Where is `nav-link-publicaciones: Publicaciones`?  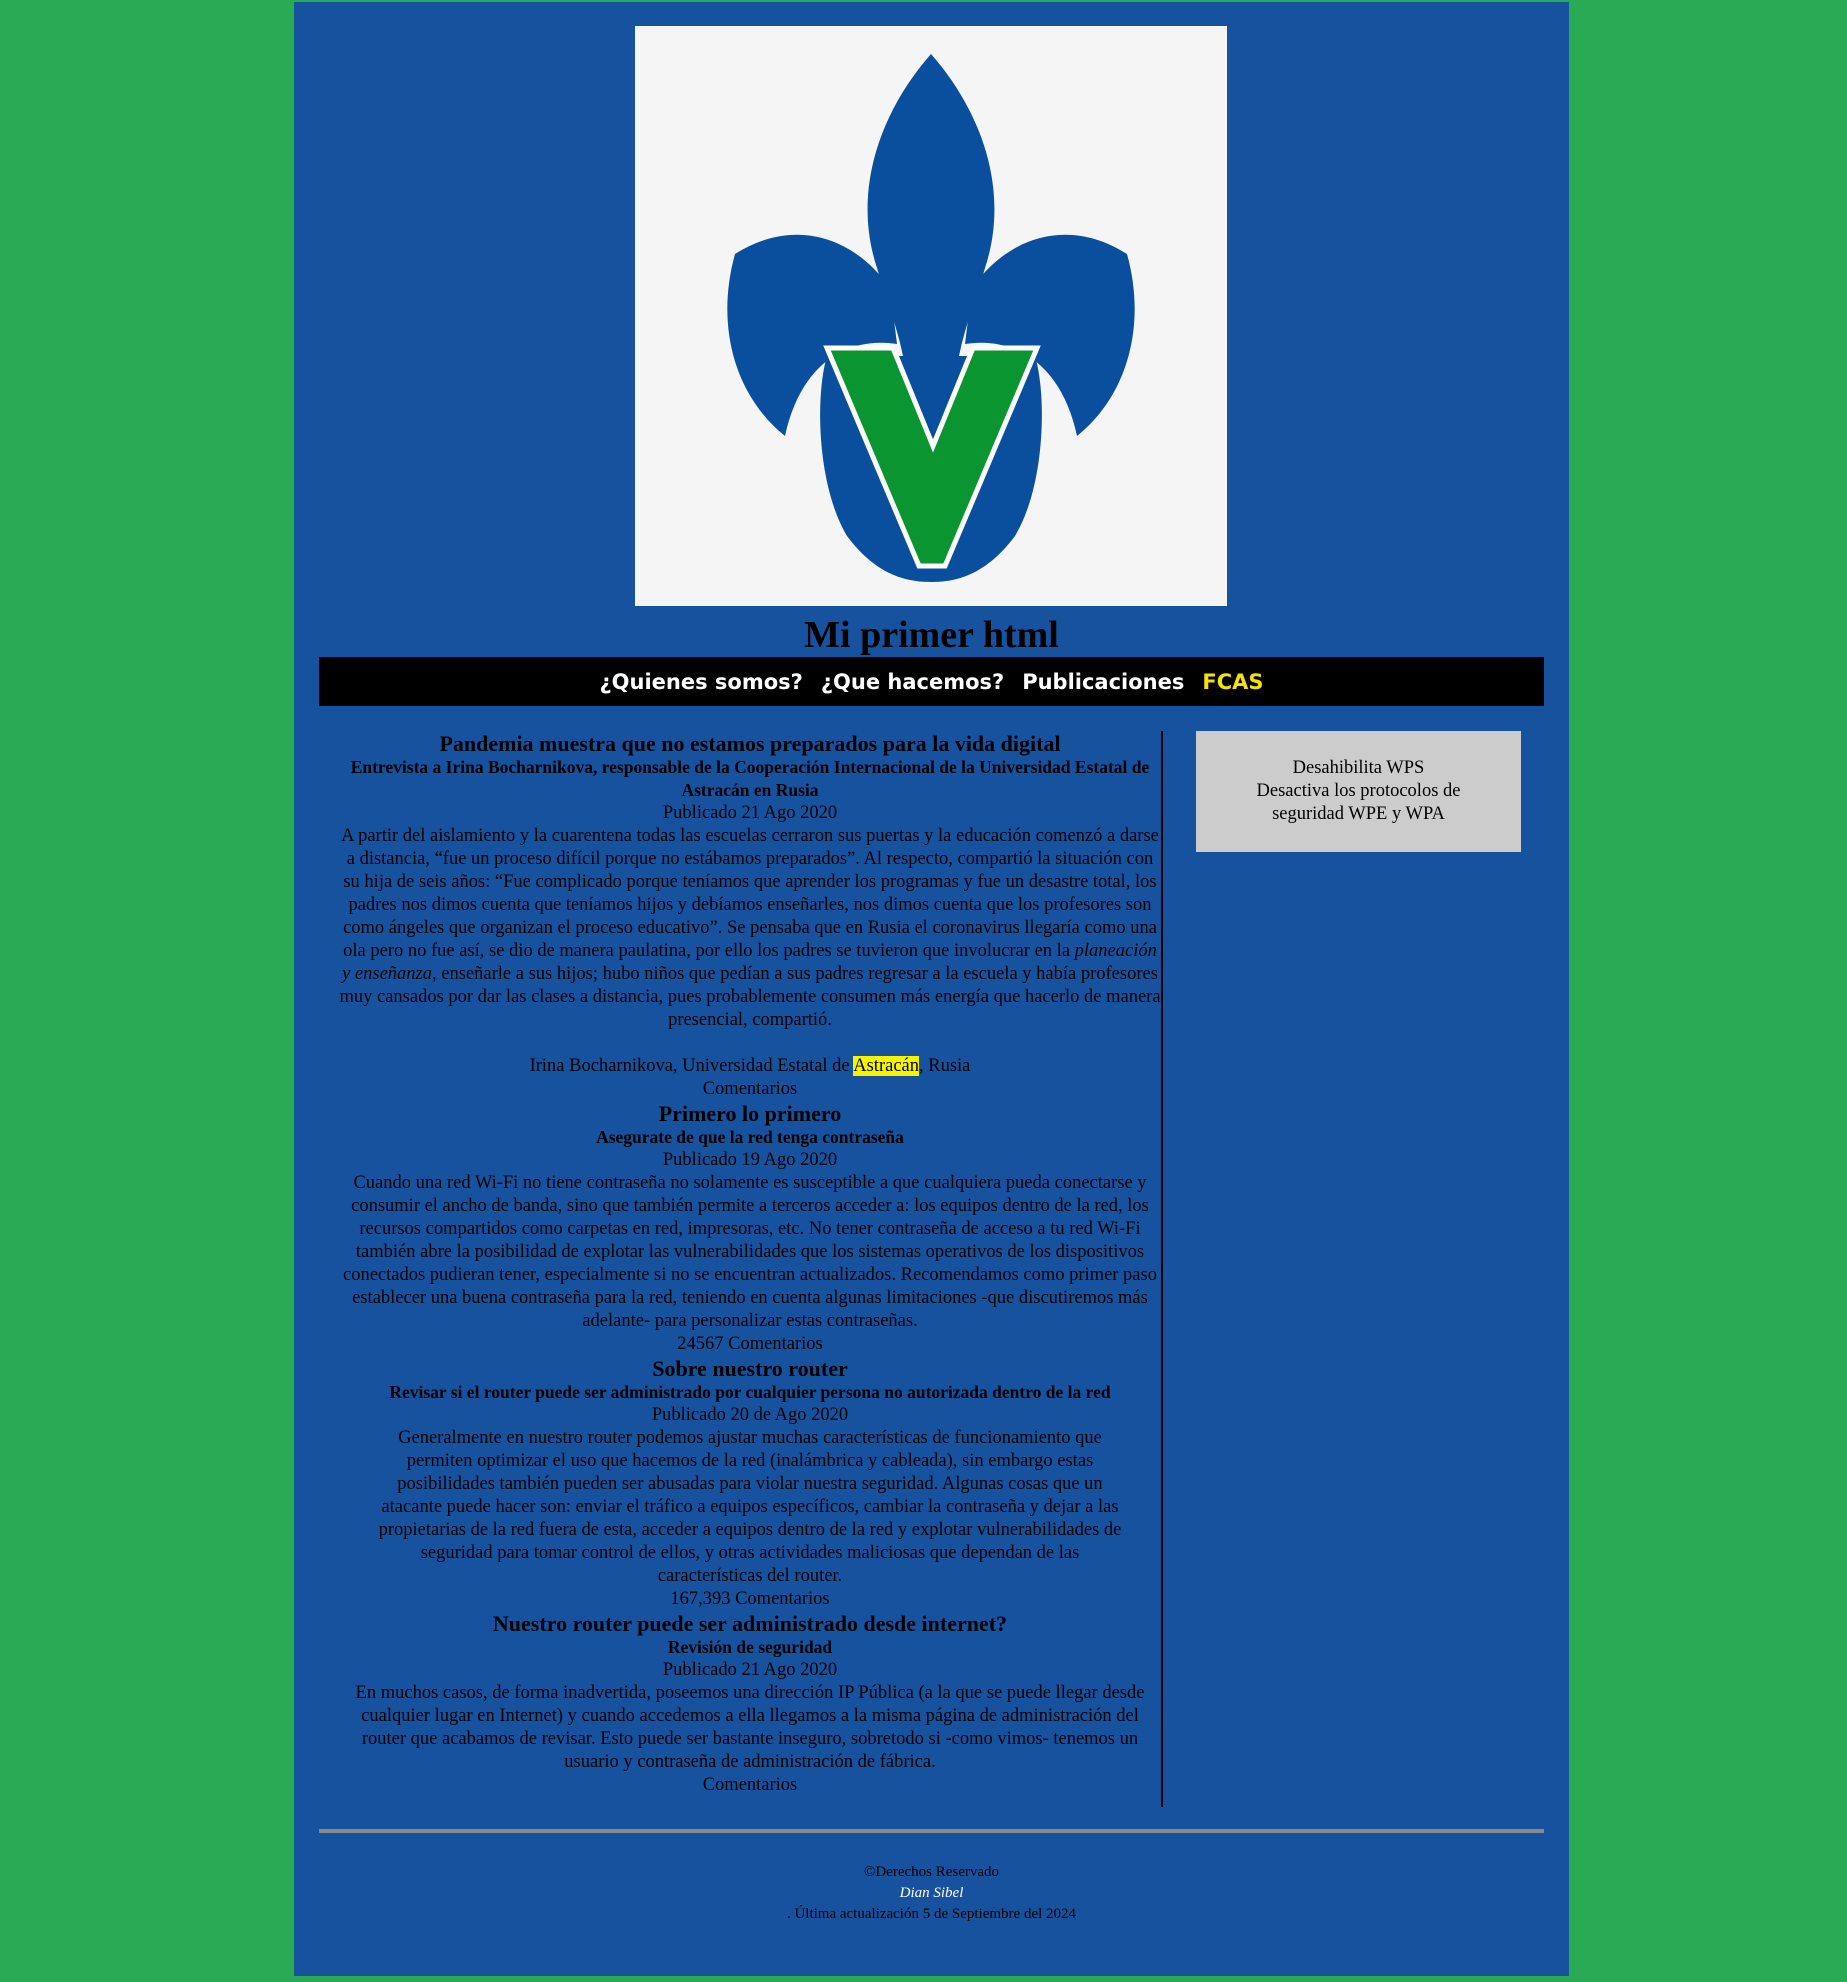 nav-link-publicaciones: Publicaciones is located at coordinates (1103, 682).